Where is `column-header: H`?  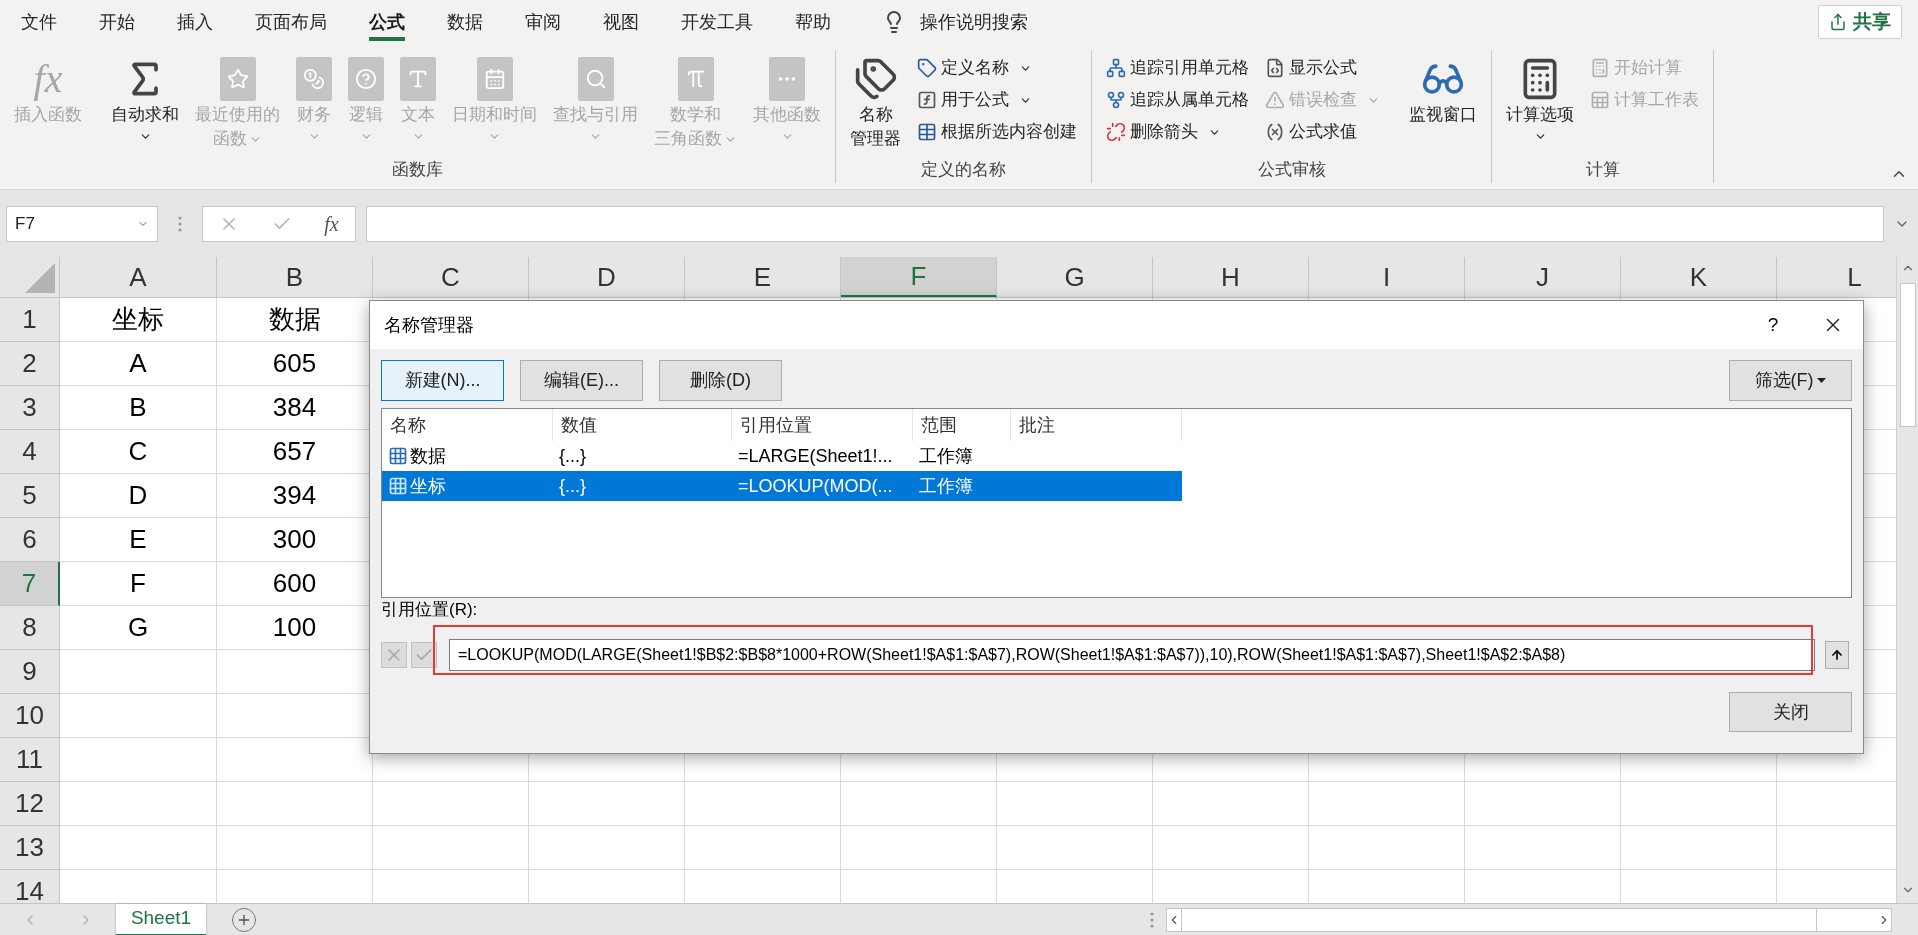
column-header: H is located at coordinates (1231, 277).